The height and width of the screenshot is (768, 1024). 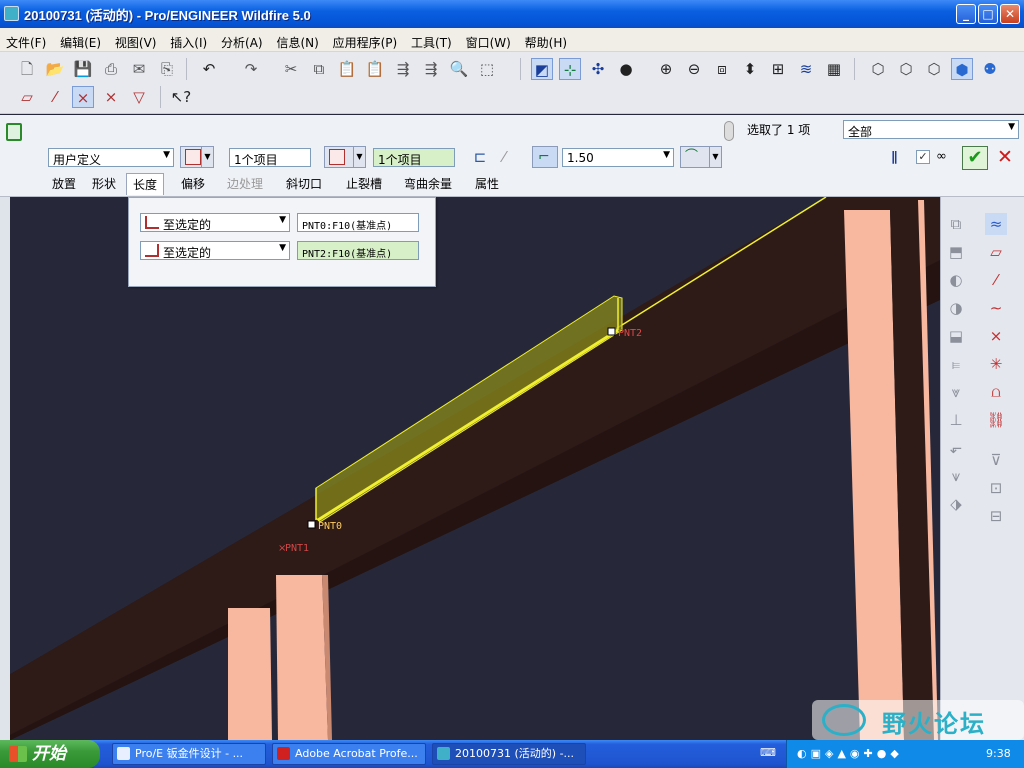 What do you see at coordinates (996, 252) in the screenshot?
I see `datum-plane-icon: ▱` at bounding box center [996, 252].